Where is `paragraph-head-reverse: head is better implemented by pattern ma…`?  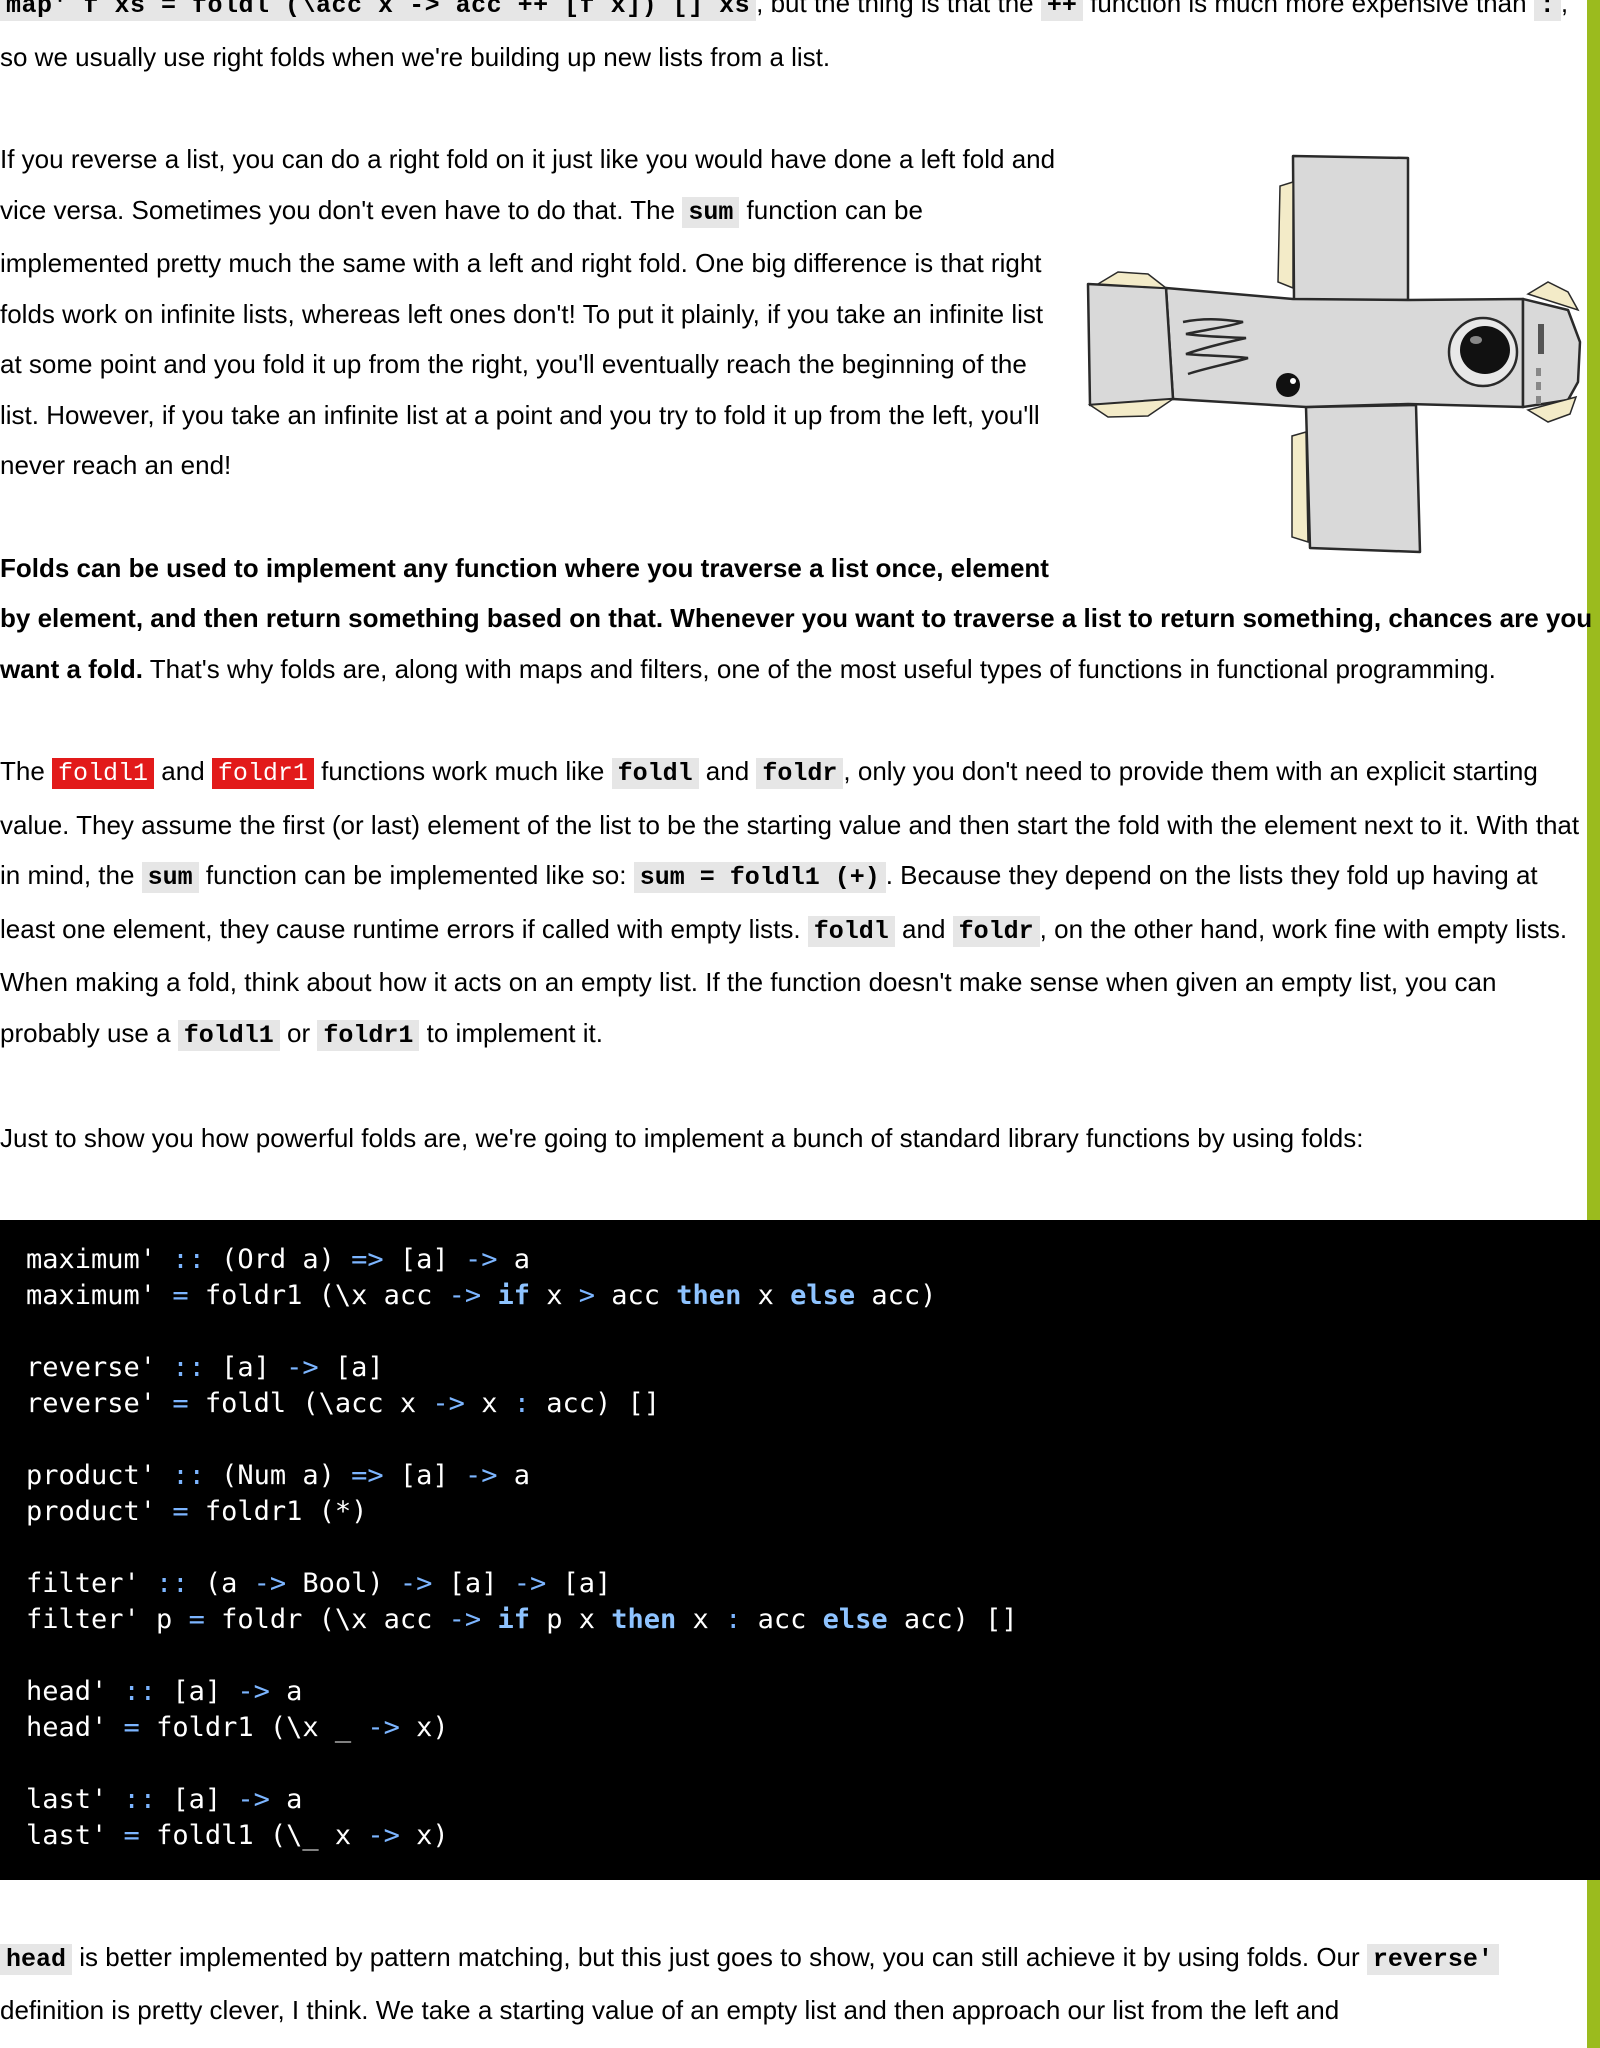 paragraph-head-reverse: head is better implemented by pattern ma… is located at coordinates (799, 1984).